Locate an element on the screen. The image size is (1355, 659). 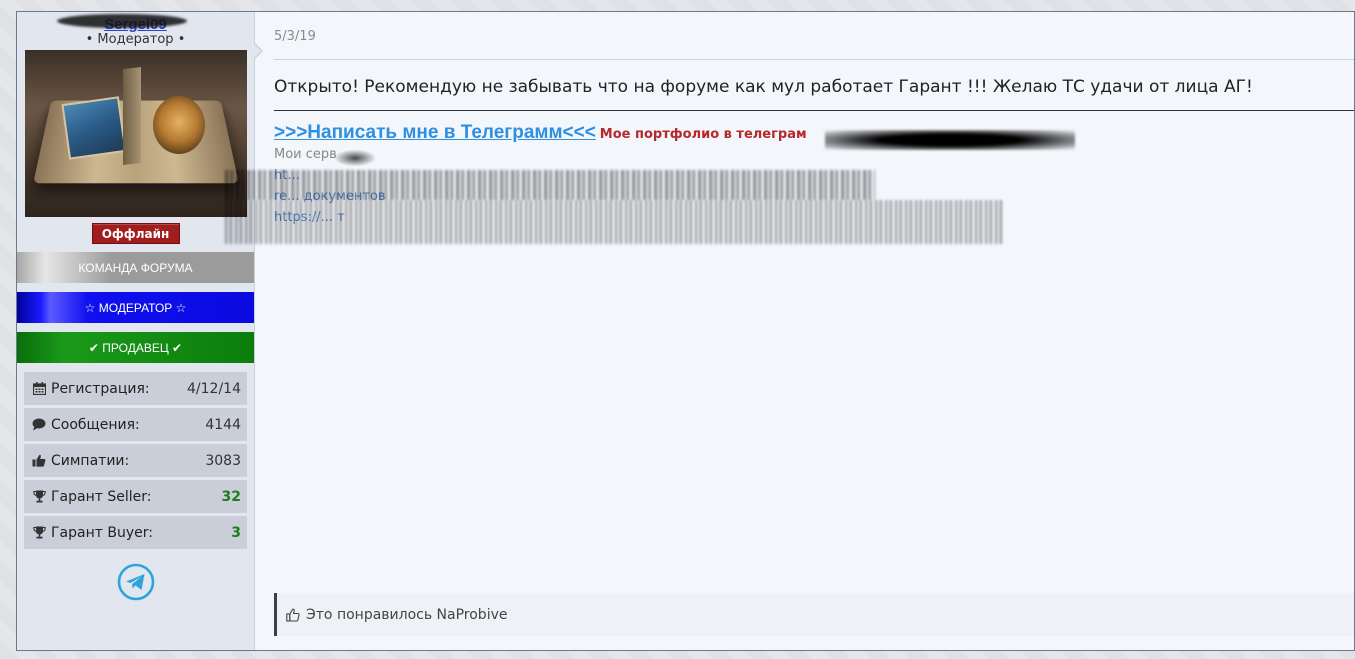
stat-buyer-label-wrap: Гарант Buyer: is located at coordinates (92, 533).